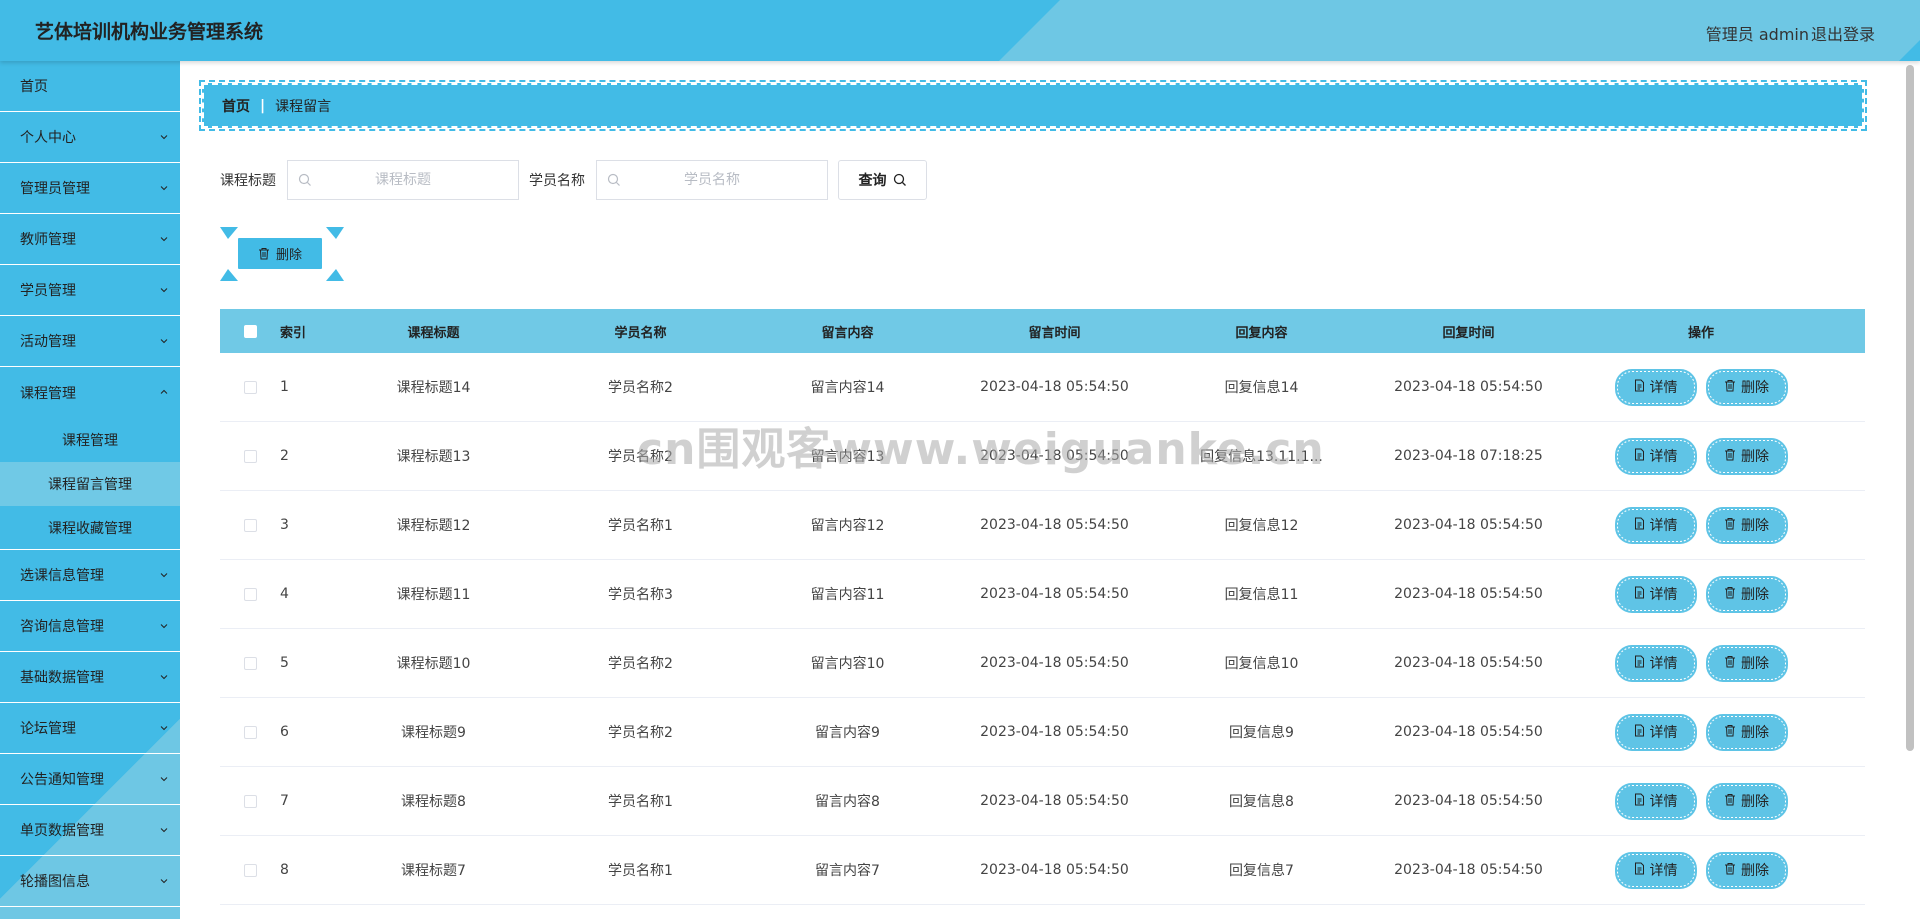 Image resolution: width=1920 pixels, height=919 pixels. What do you see at coordinates (1054, 333) in the screenshot?
I see `column-header: 留言时间` at bounding box center [1054, 333].